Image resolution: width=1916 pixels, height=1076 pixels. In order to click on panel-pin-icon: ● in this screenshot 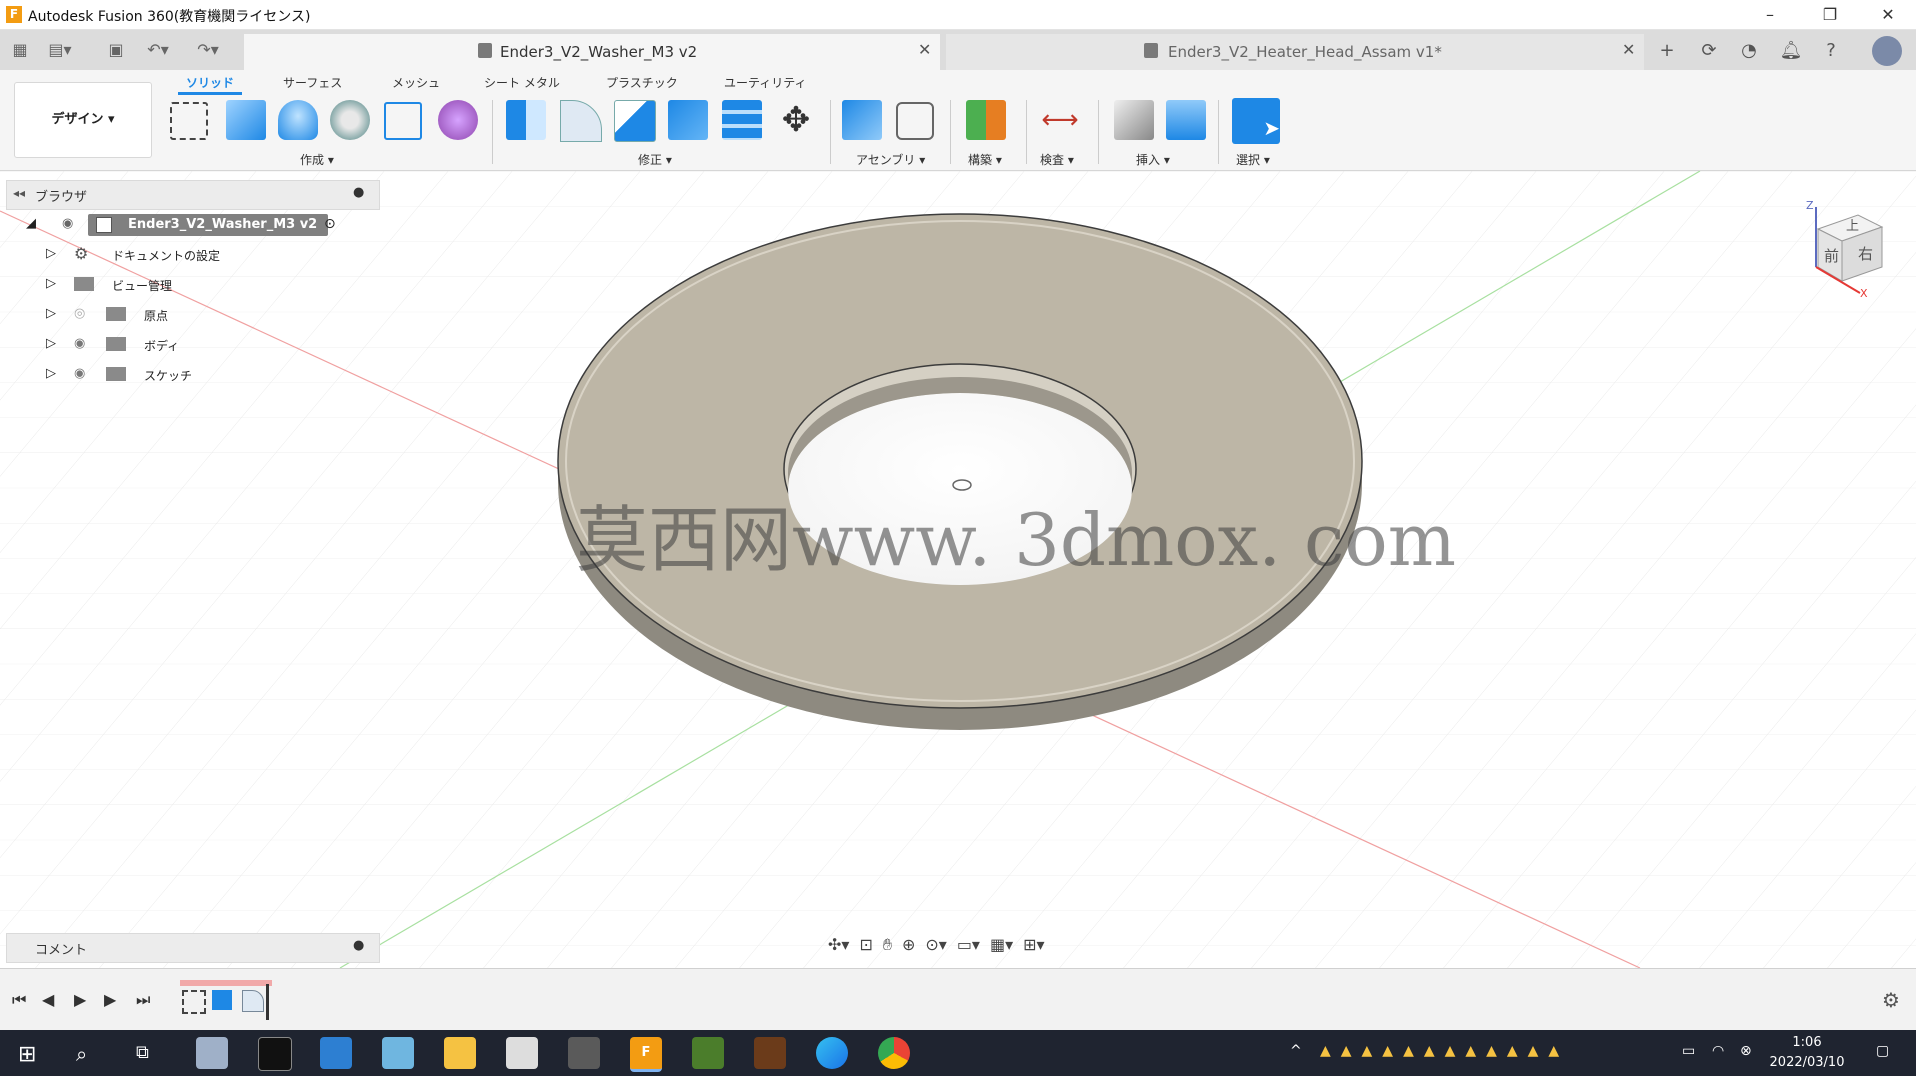, I will do `click(358, 192)`.